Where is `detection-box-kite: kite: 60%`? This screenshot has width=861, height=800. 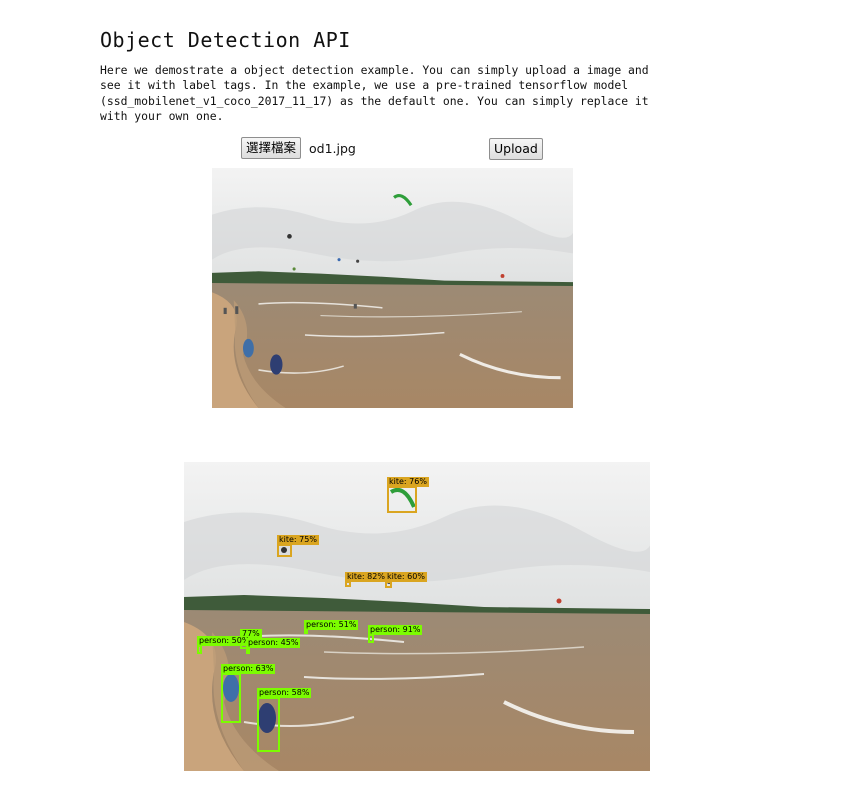
detection-box-kite: kite: 60% is located at coordinates (406, 580).